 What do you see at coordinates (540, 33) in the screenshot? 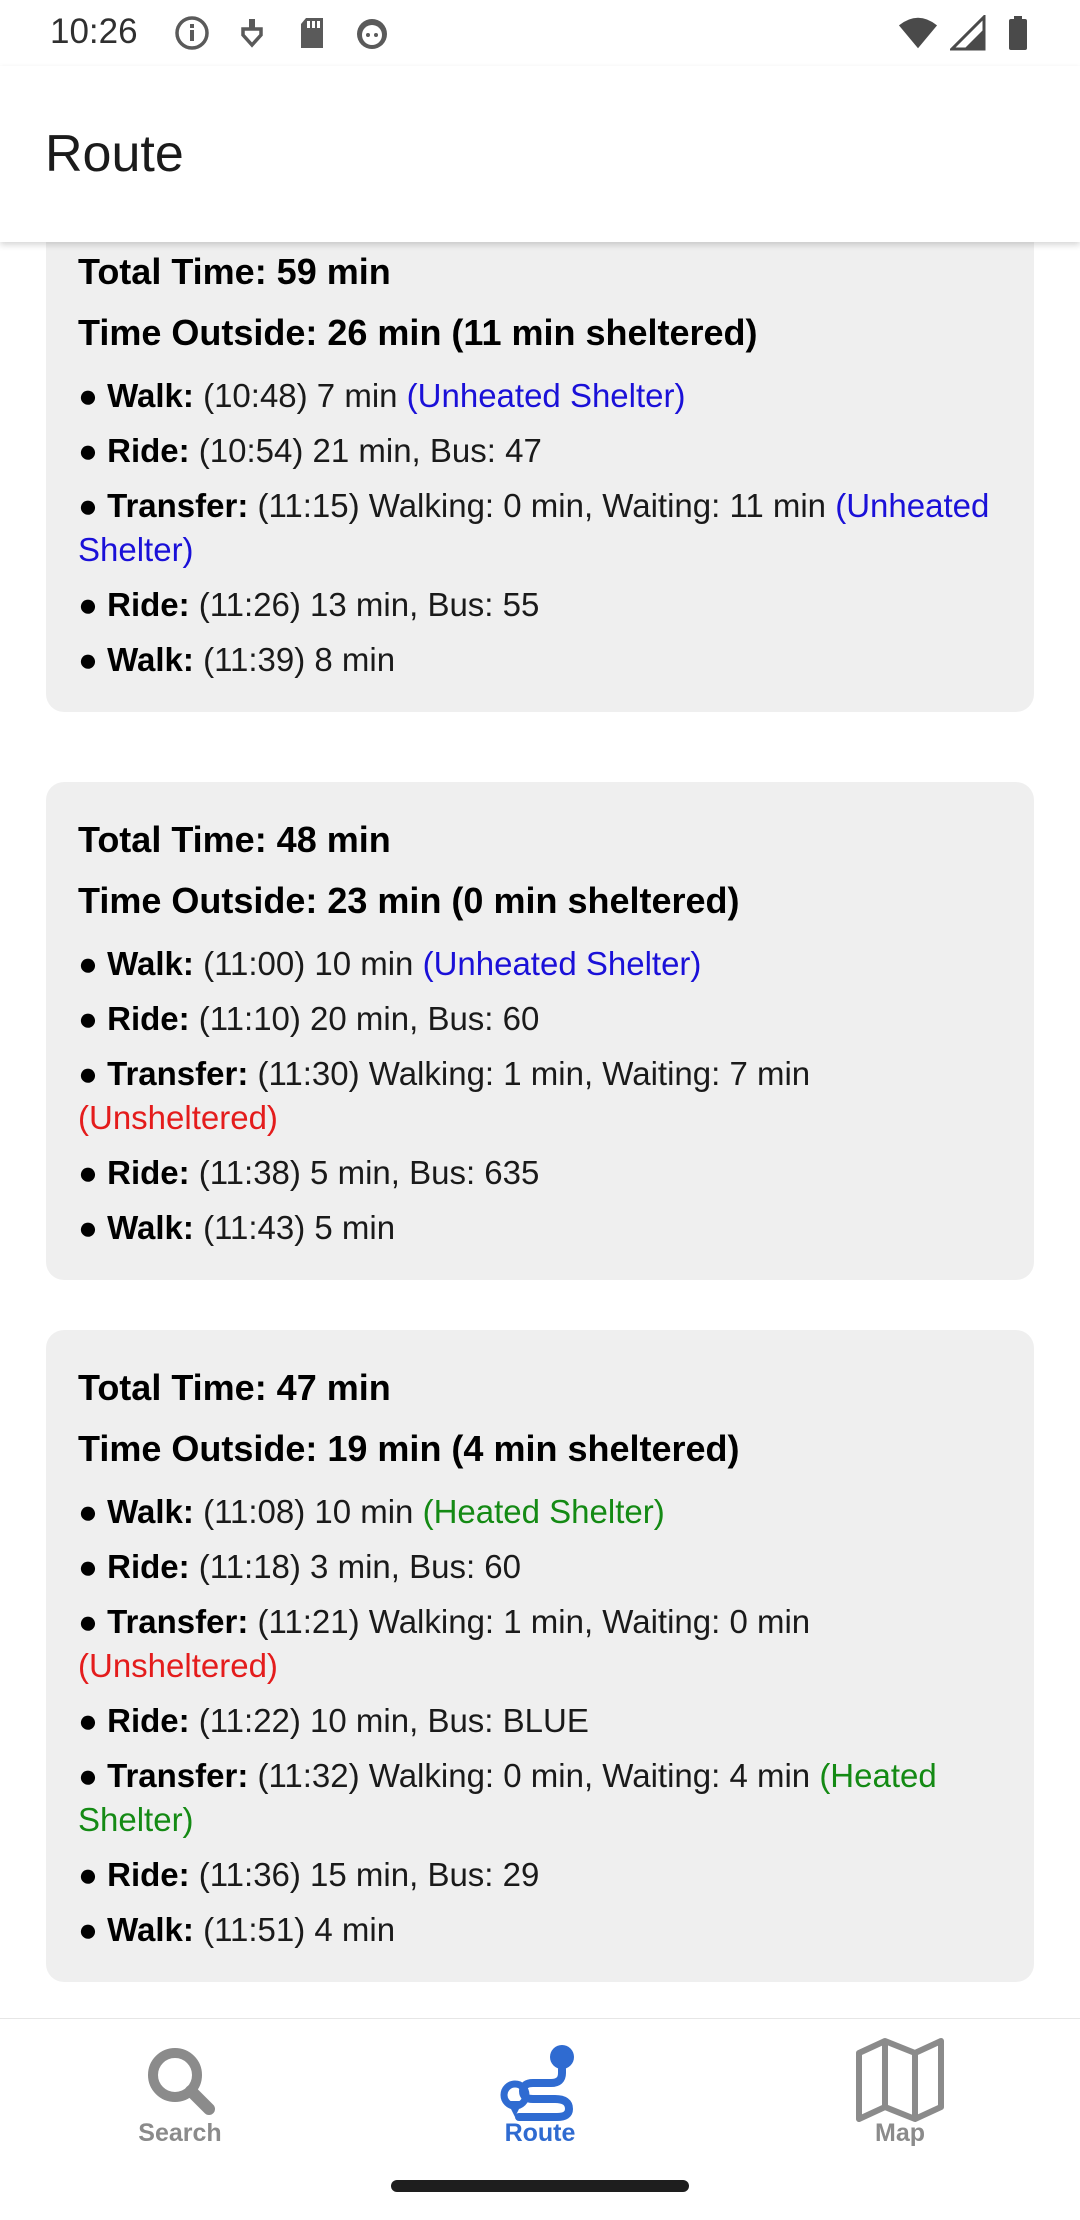
I see `status-bar: 10:26` at bounding box center [540, 33].